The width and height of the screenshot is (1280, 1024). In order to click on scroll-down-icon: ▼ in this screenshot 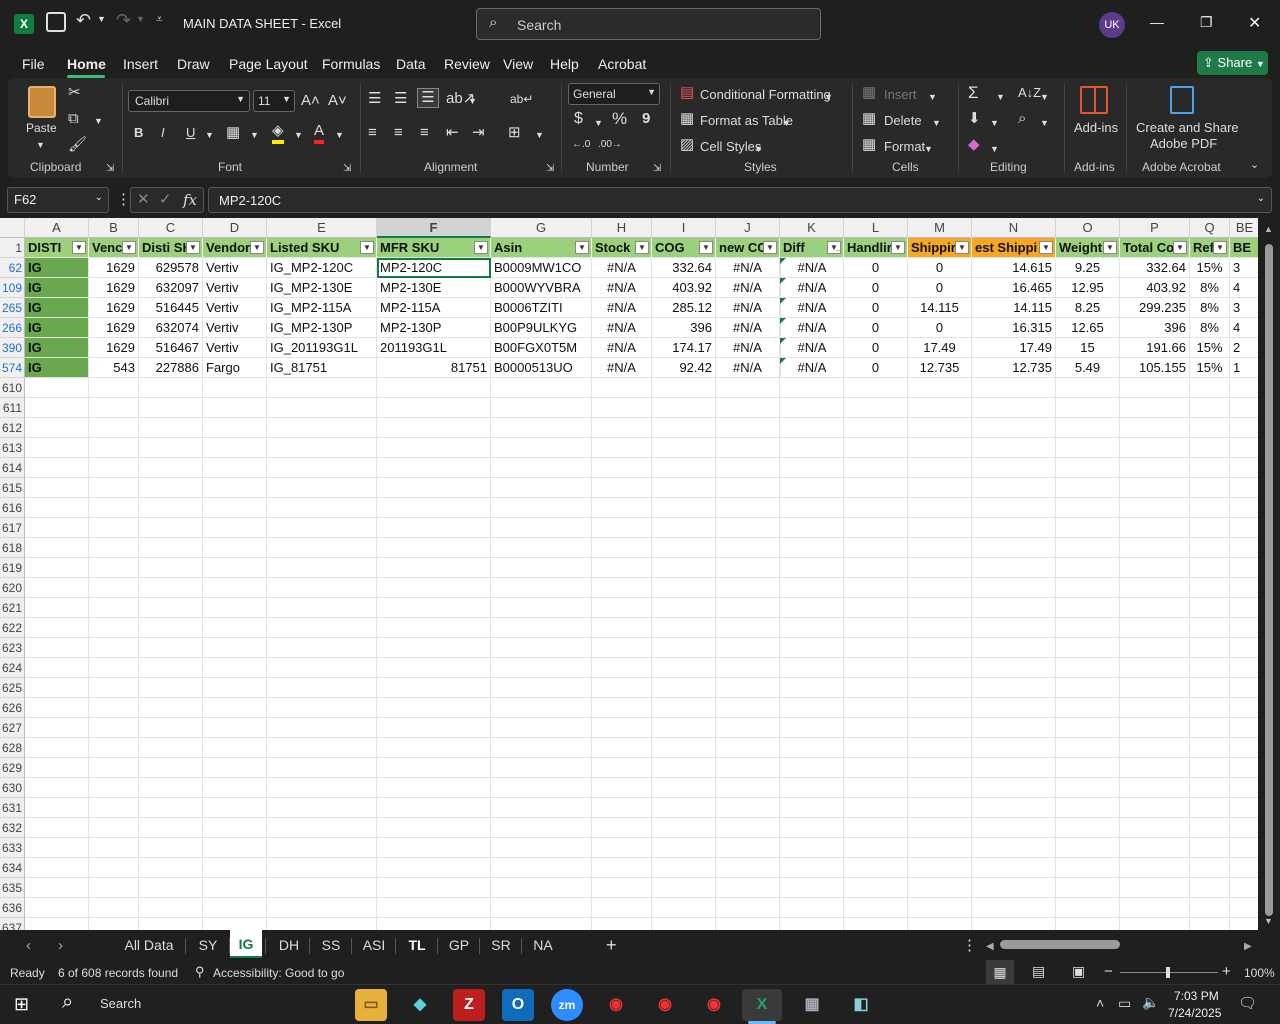, I will do `click(1268, 921)`.